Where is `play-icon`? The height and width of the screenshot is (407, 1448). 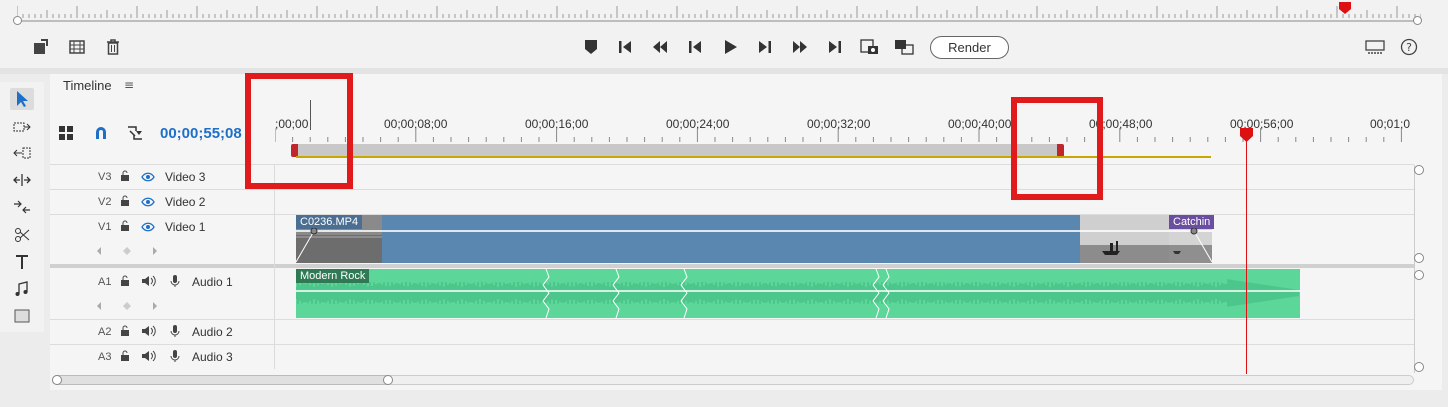
play-icon is located at coordinates (730, 47).